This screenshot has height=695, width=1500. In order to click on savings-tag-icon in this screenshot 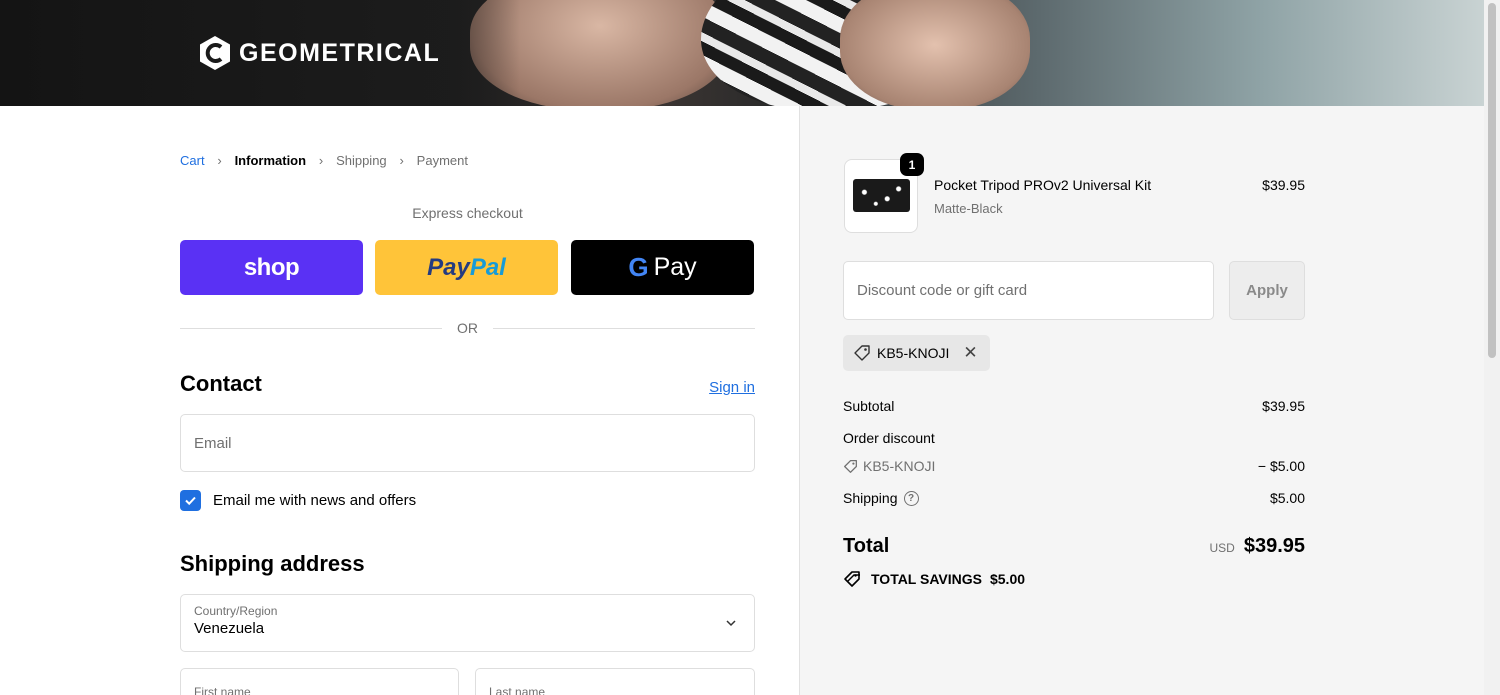, I will do `click(852, 579)`.